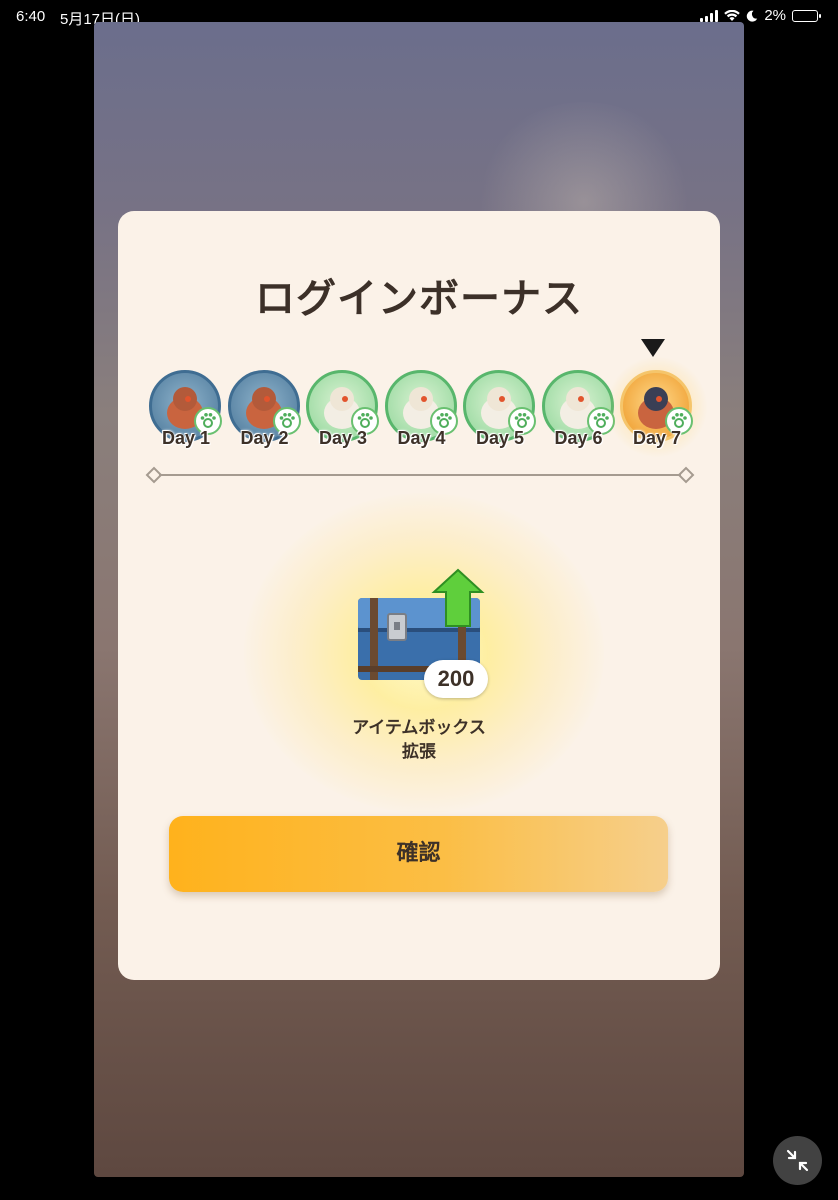 The height and width of the screenshot is (1200, 838). I want to click on day-2-stamp: Day 2, so click(264, 409).